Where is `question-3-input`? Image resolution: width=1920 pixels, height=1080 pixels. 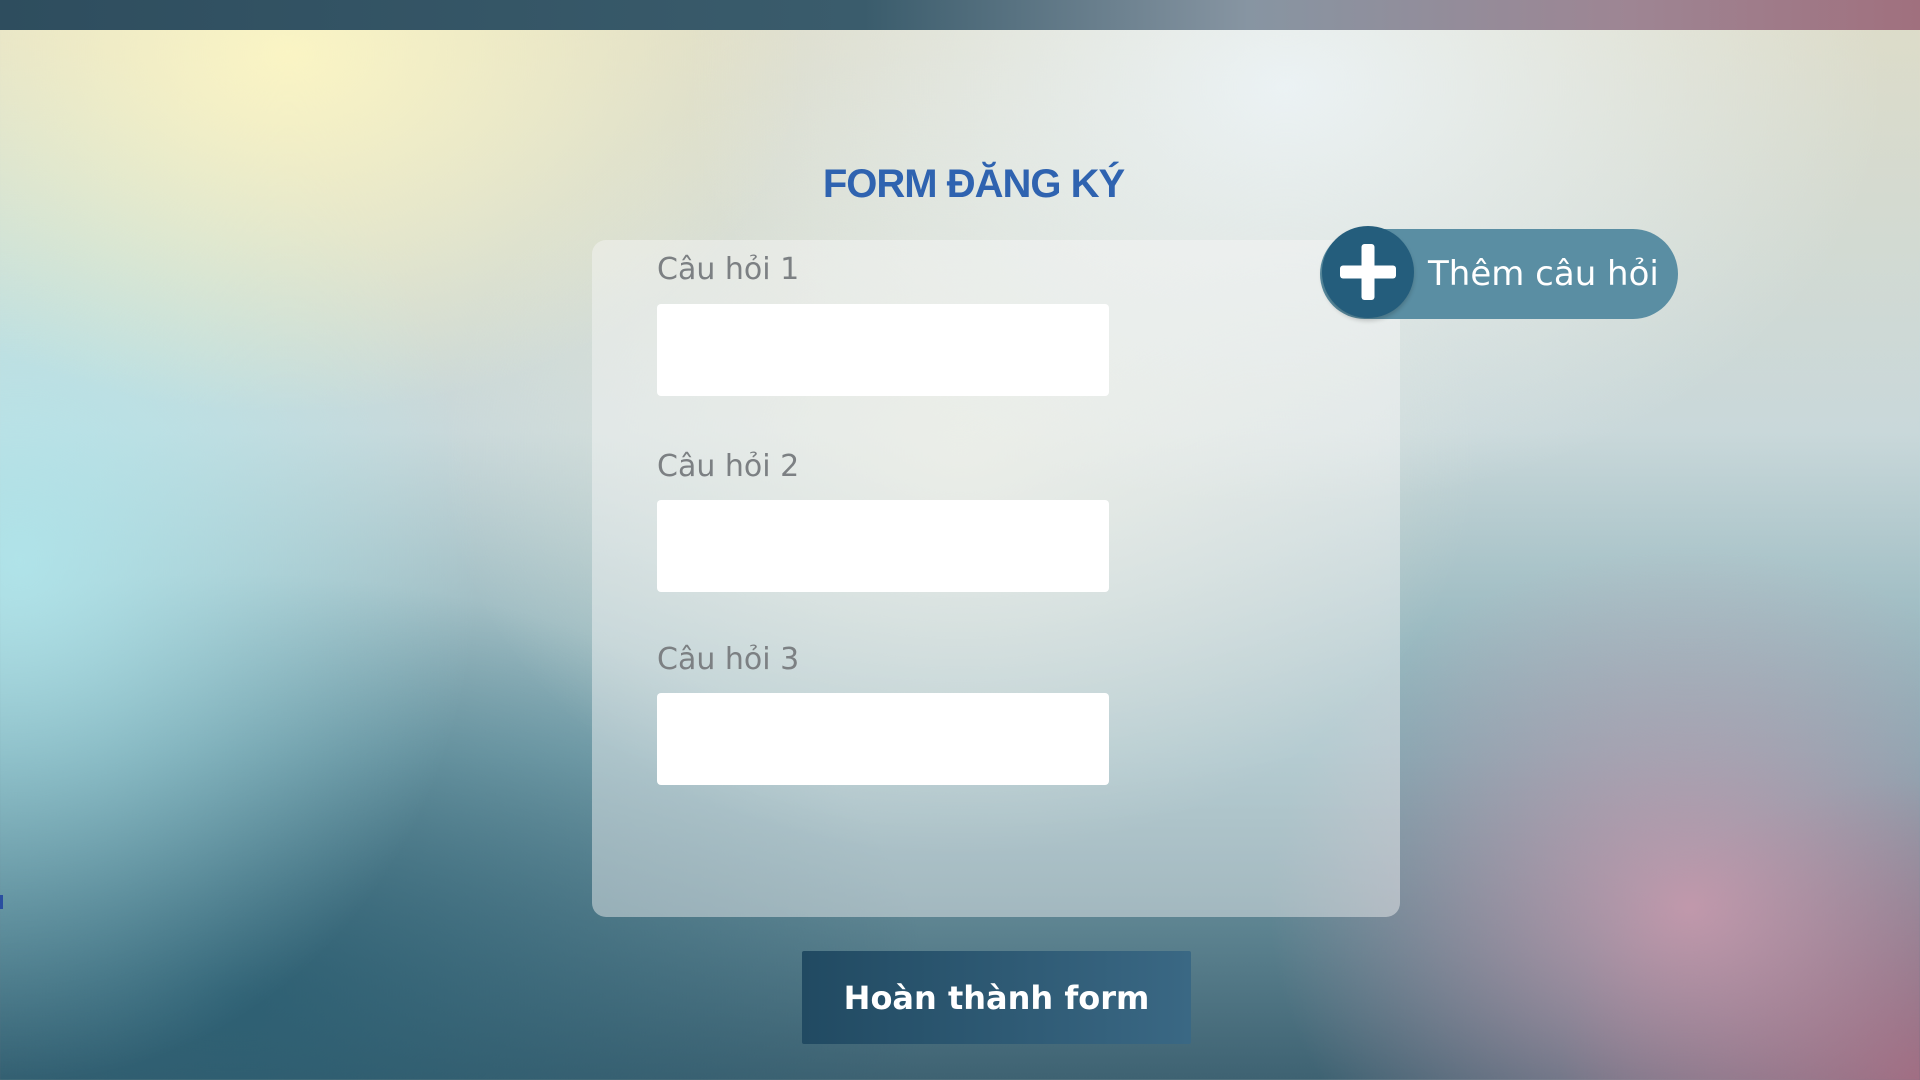 question-3-input is located at coordinates (883, 739).